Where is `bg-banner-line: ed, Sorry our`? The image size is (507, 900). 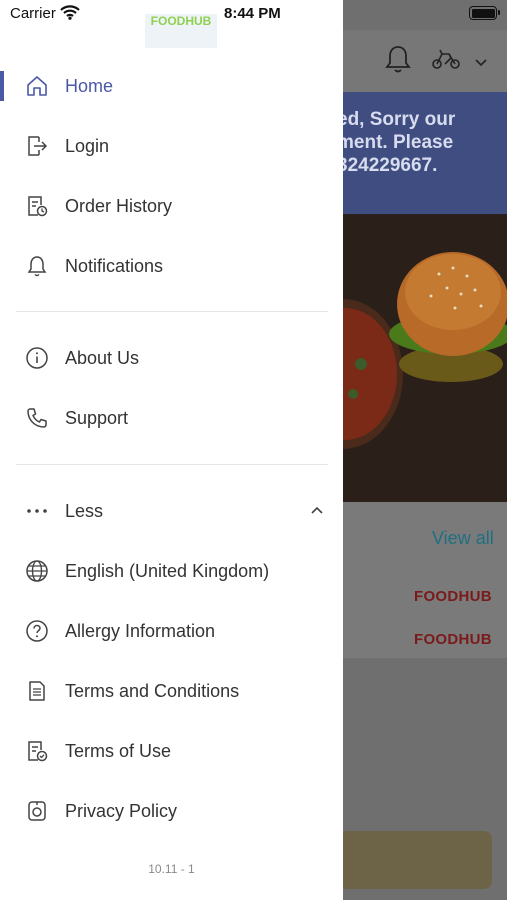
bg-banner-line: ed, Sorry our is located at coordinates (399, 119).